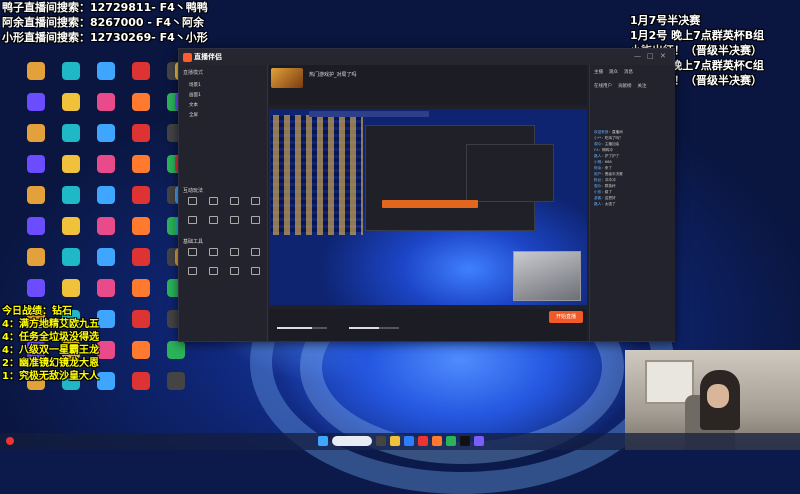  What do you see at coordinates (597, 180) in the screenshot?
I see `chat-user: 粉丝` at bounding box center [597, 180].